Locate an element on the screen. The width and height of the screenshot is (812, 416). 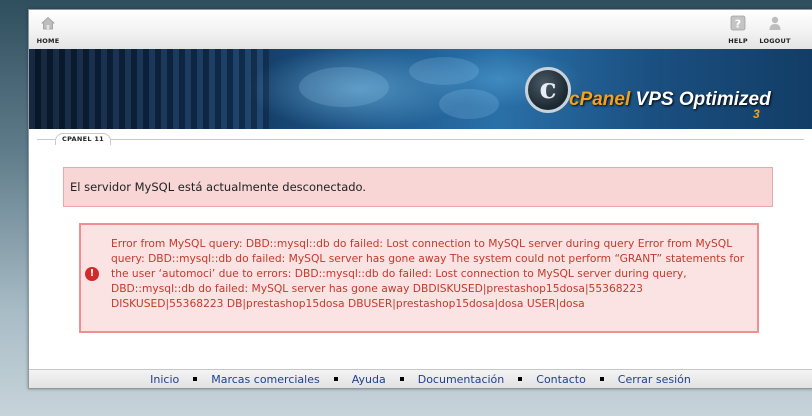
footer-link-marcas-comerciales: Marcas comerciales is located at coordinates (265, 379).